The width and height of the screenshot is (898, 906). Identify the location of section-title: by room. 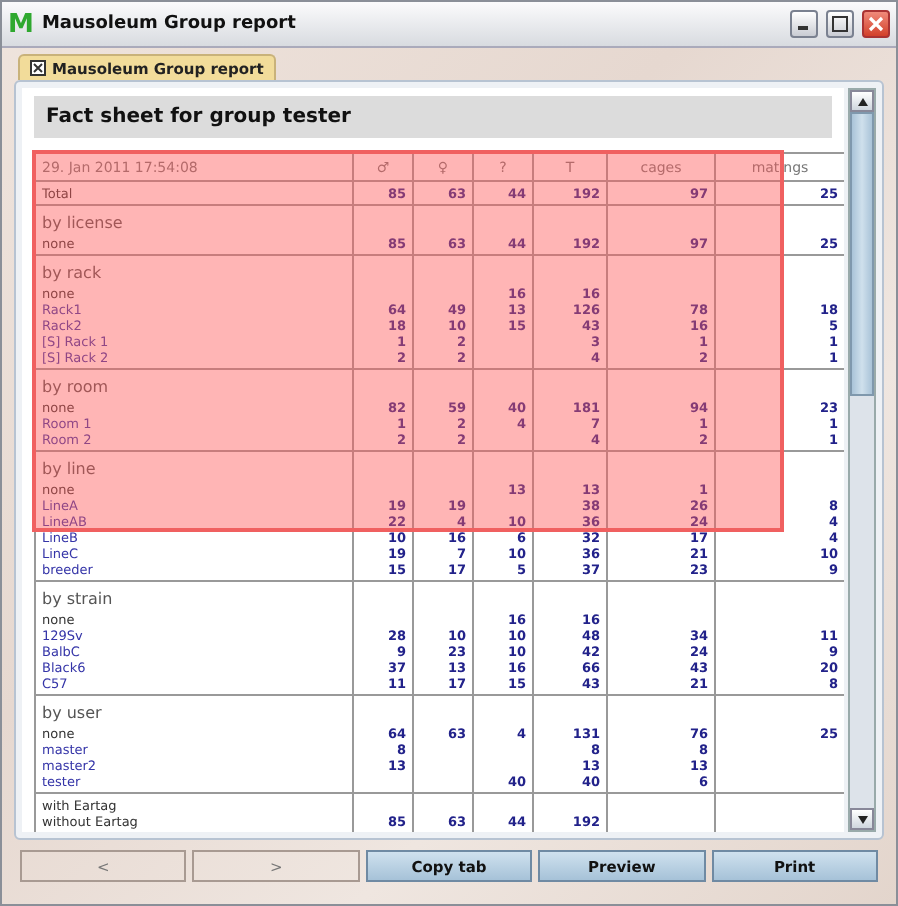
(76, 388).